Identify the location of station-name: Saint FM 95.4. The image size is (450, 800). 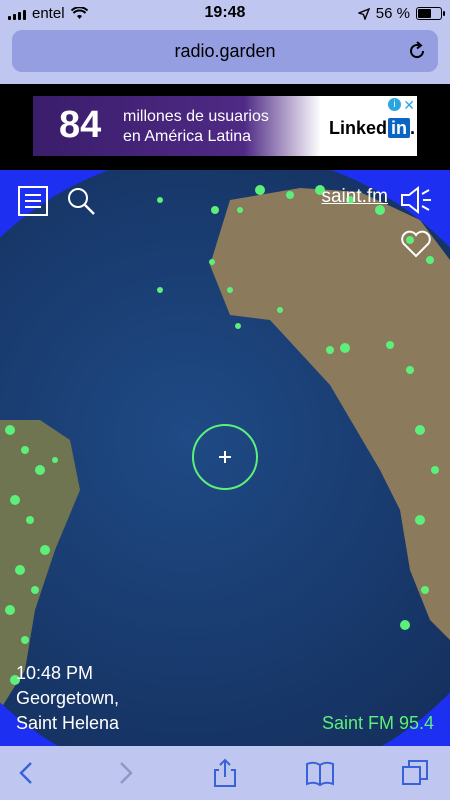
(378, 723).